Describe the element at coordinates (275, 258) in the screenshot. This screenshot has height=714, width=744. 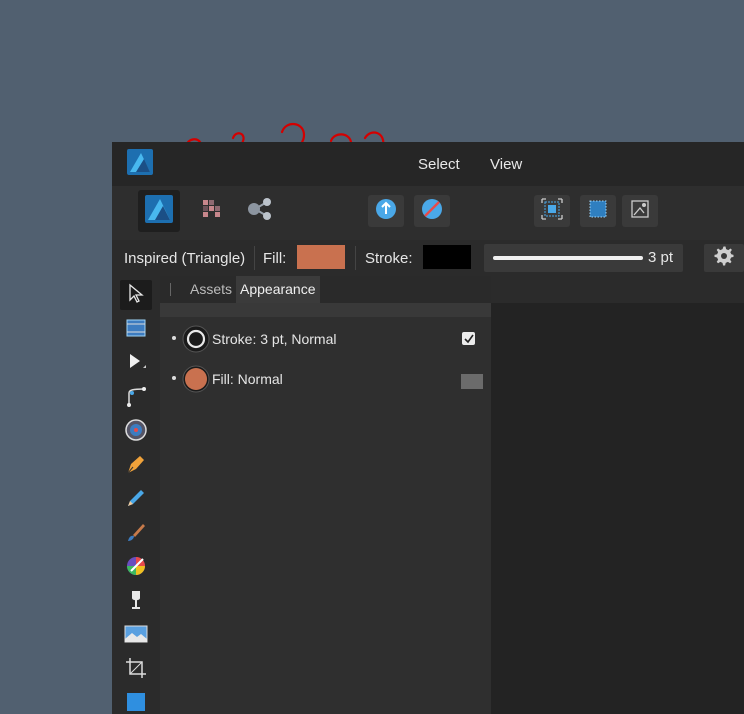
I see `fill-label: Fill:` at that location.